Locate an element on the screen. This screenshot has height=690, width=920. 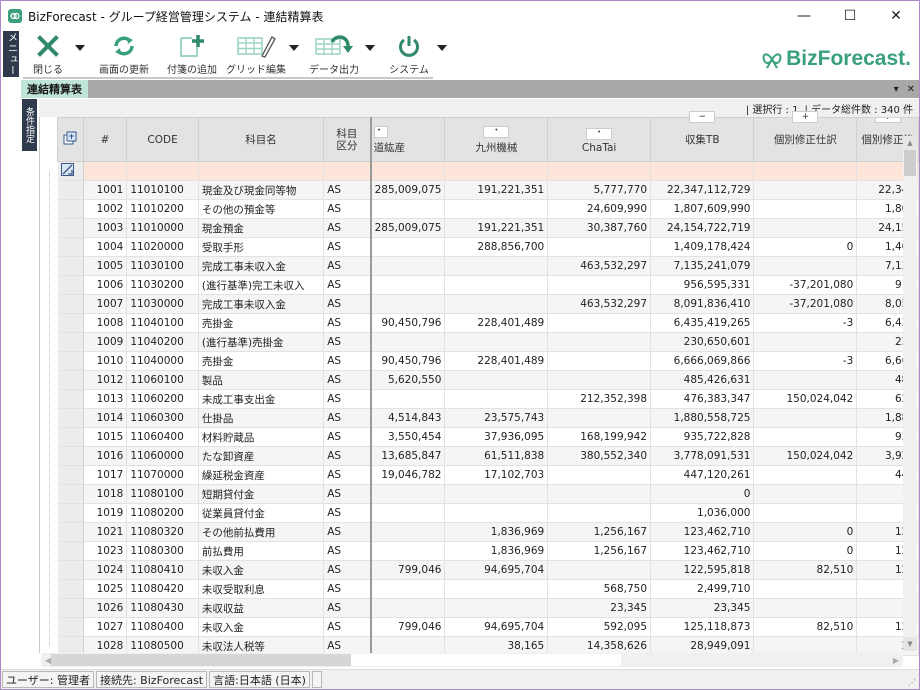
cell-name: 現金及び現金同等物 is located at coordinates (261, 190).